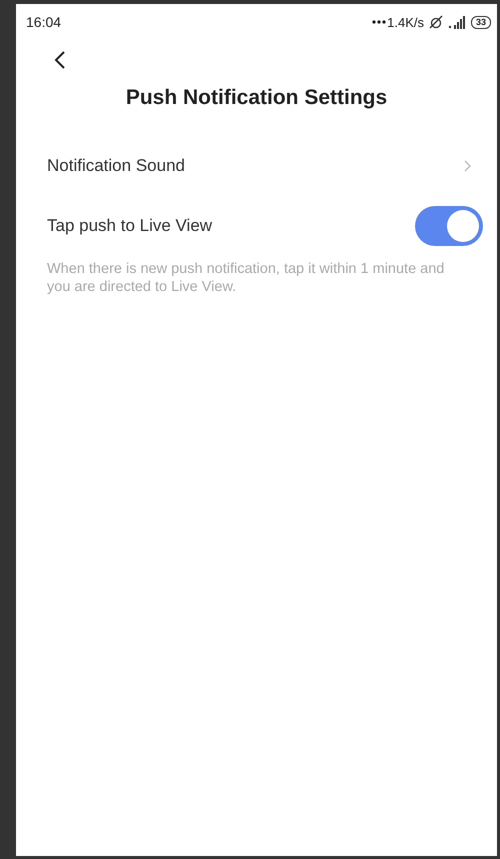 This screenshot has width=500, height=859. I want to click on setting-label: Notification Sound, so click(116, 166).